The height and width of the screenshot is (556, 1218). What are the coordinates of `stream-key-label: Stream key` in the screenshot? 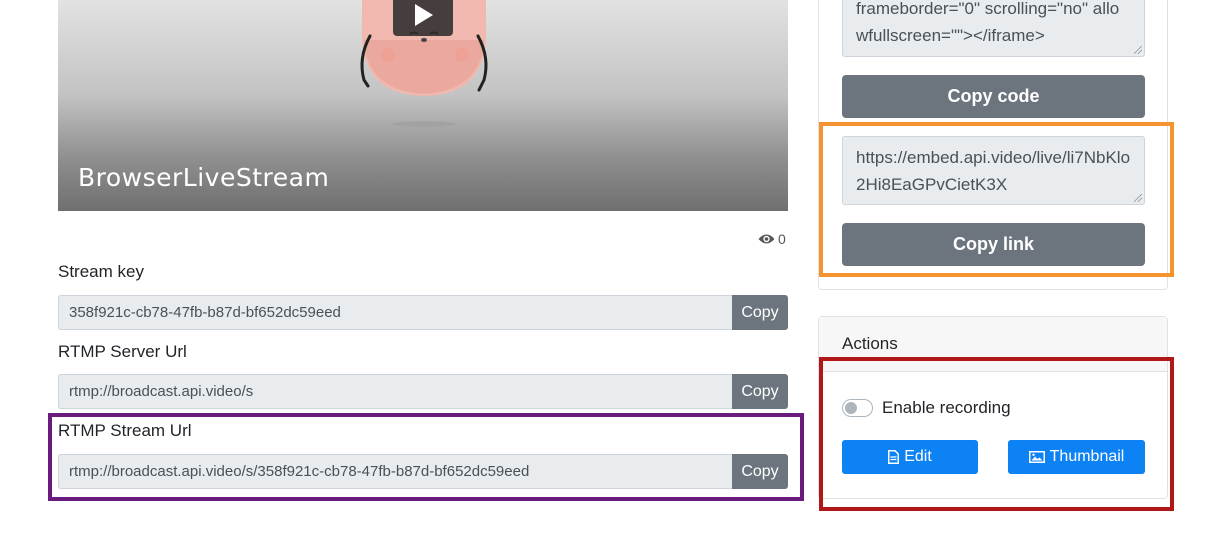 It's located at (101, 271).